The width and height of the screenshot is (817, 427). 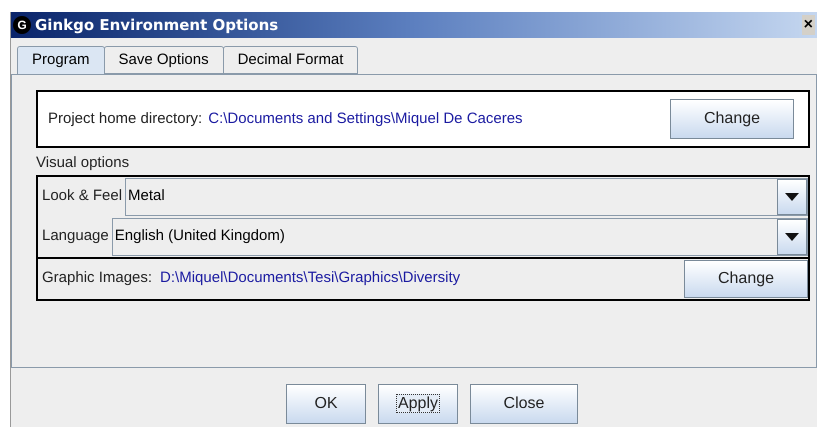 What do you see at coordinates (76, 236) in the screenshot?
I see `combo-label: Language` at bounding box center [76, 236].